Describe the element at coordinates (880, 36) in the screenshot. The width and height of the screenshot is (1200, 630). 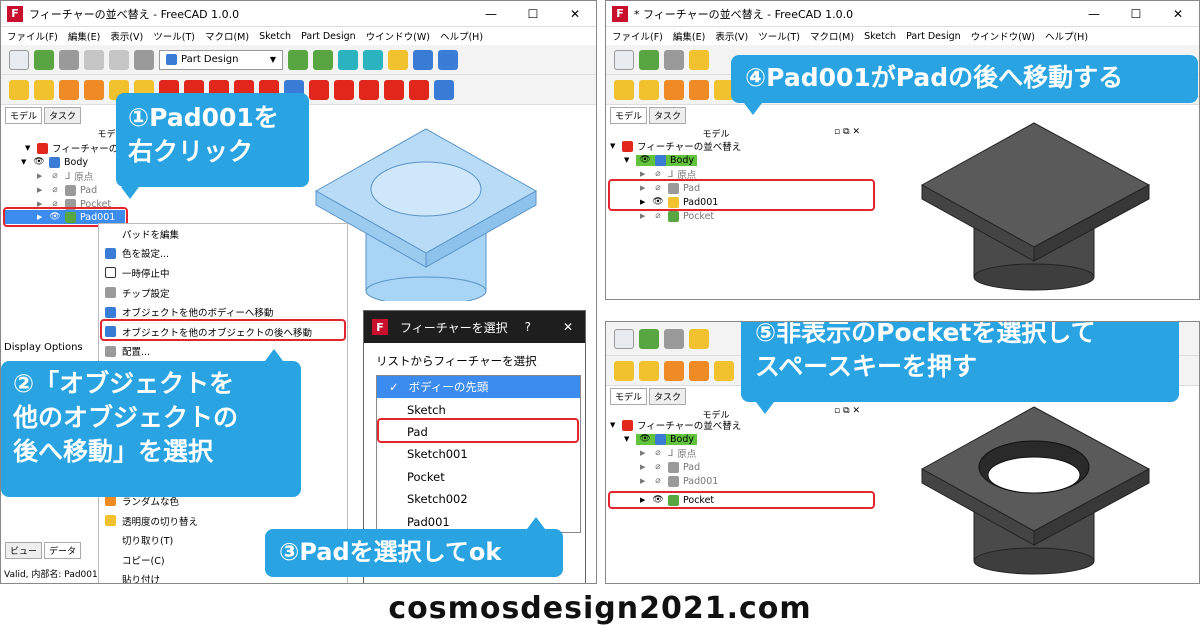
I see `menu-sketch: Sketch` at that location.